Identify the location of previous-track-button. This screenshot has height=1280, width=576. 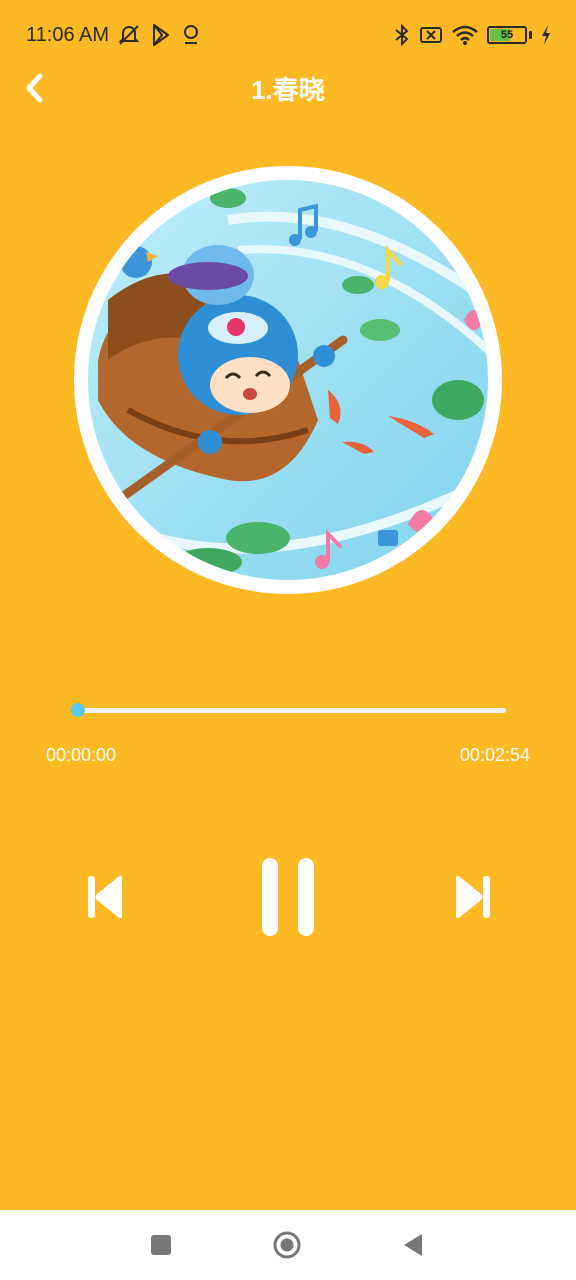
(106, 897).